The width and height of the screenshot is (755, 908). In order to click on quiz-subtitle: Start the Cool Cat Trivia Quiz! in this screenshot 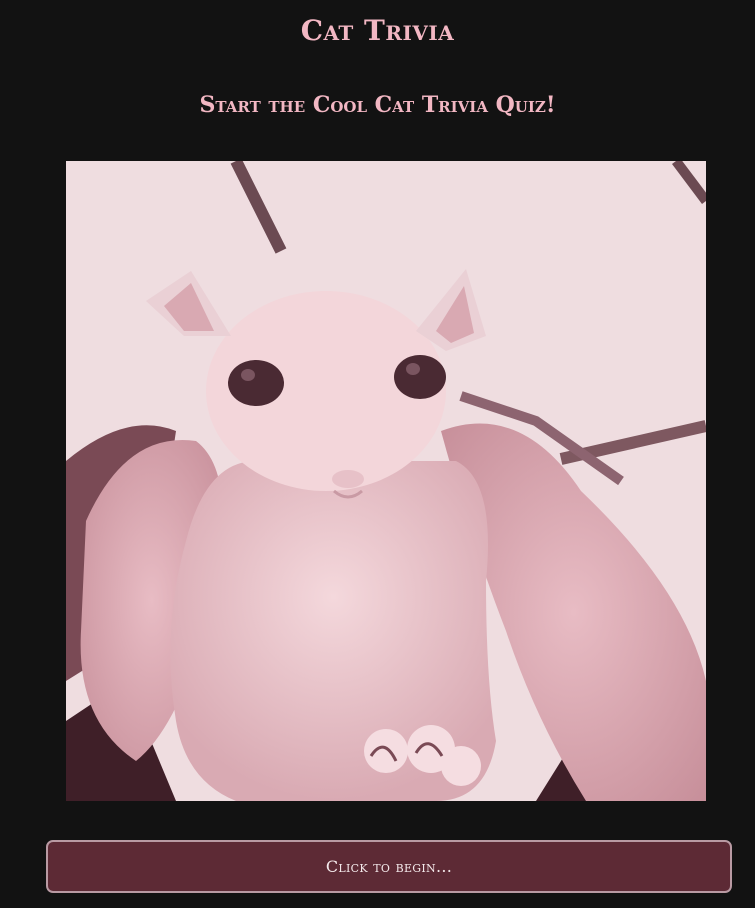, I will do `click(377, 105)`.